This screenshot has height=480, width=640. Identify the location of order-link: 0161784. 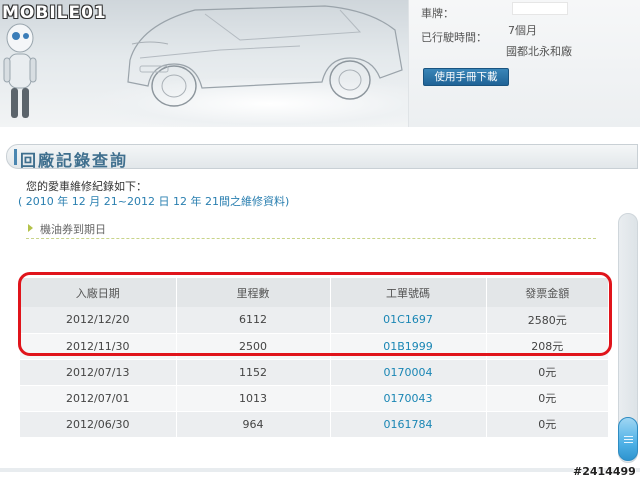
(408, 424).